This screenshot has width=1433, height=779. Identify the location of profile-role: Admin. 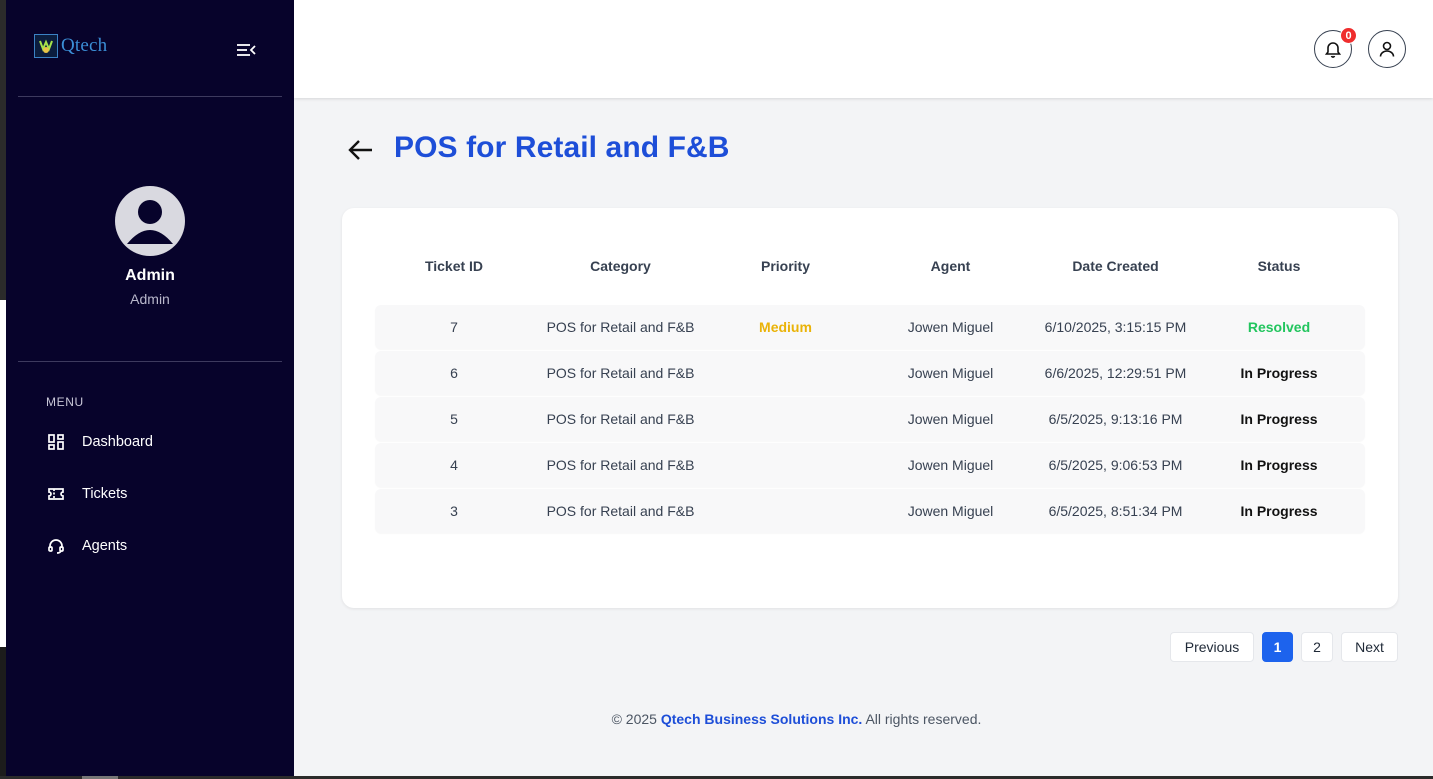
(150, 299).